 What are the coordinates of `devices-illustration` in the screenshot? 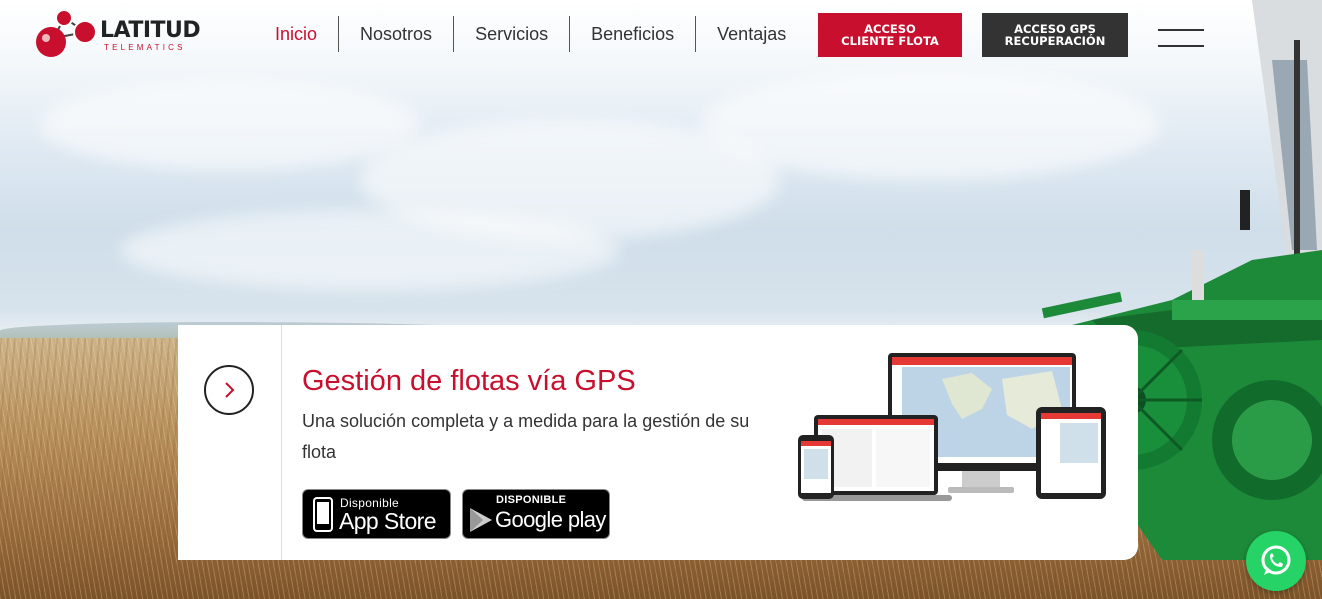 It's located at (952, 427).